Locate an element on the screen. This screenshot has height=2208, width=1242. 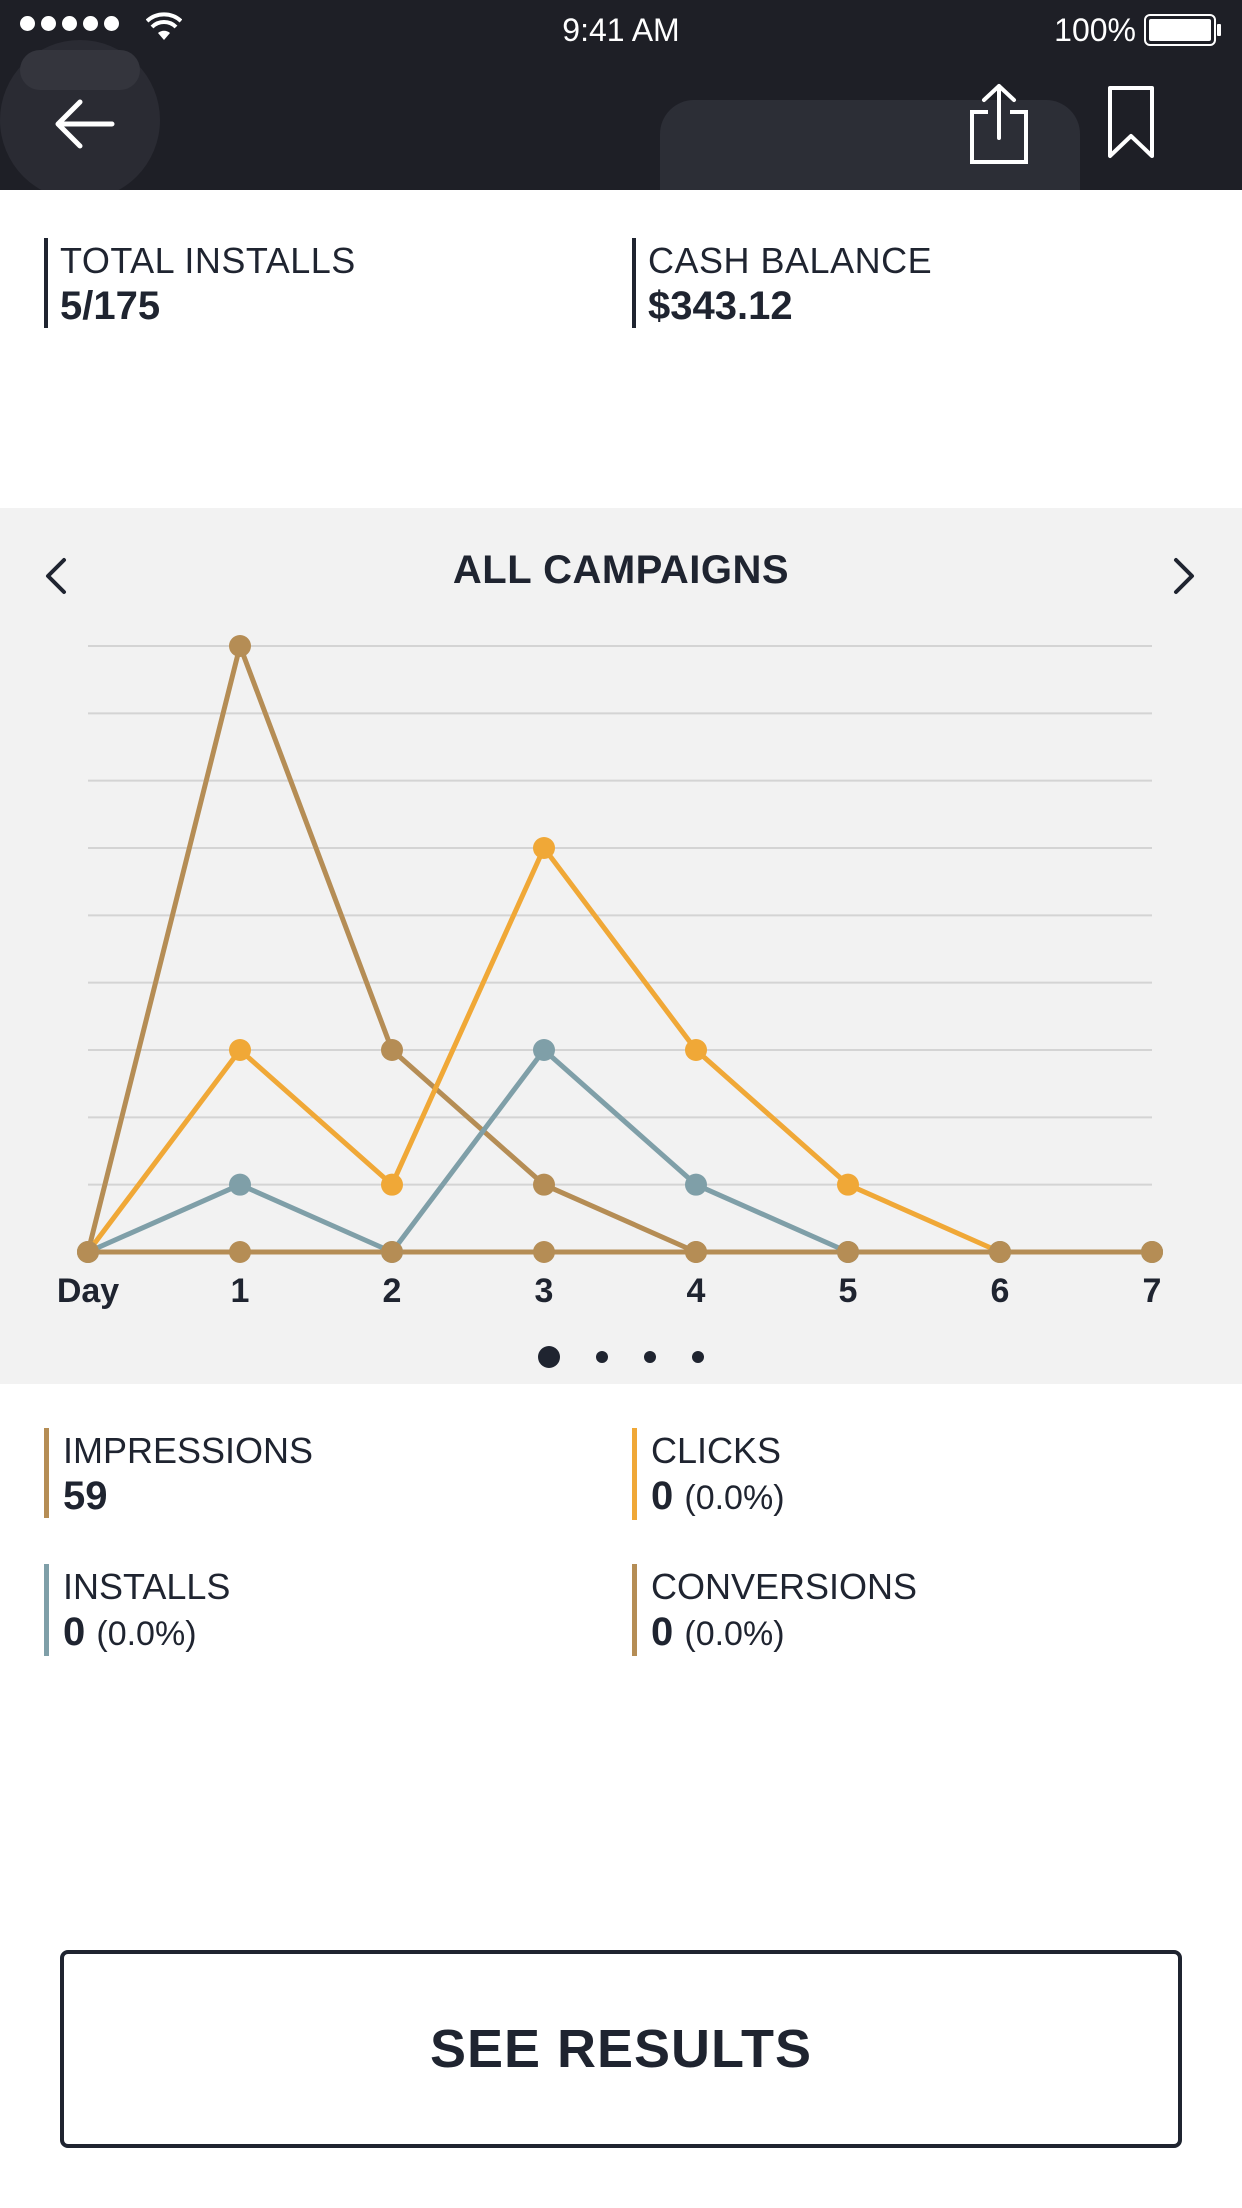
impressions-label: IMPRESSIONS is located at coordinates (188, 1450).